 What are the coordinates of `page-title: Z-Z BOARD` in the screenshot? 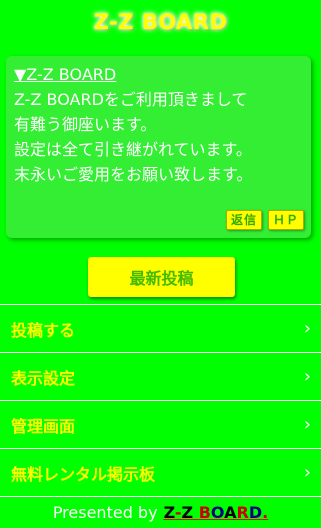 It's located at (160, 22).